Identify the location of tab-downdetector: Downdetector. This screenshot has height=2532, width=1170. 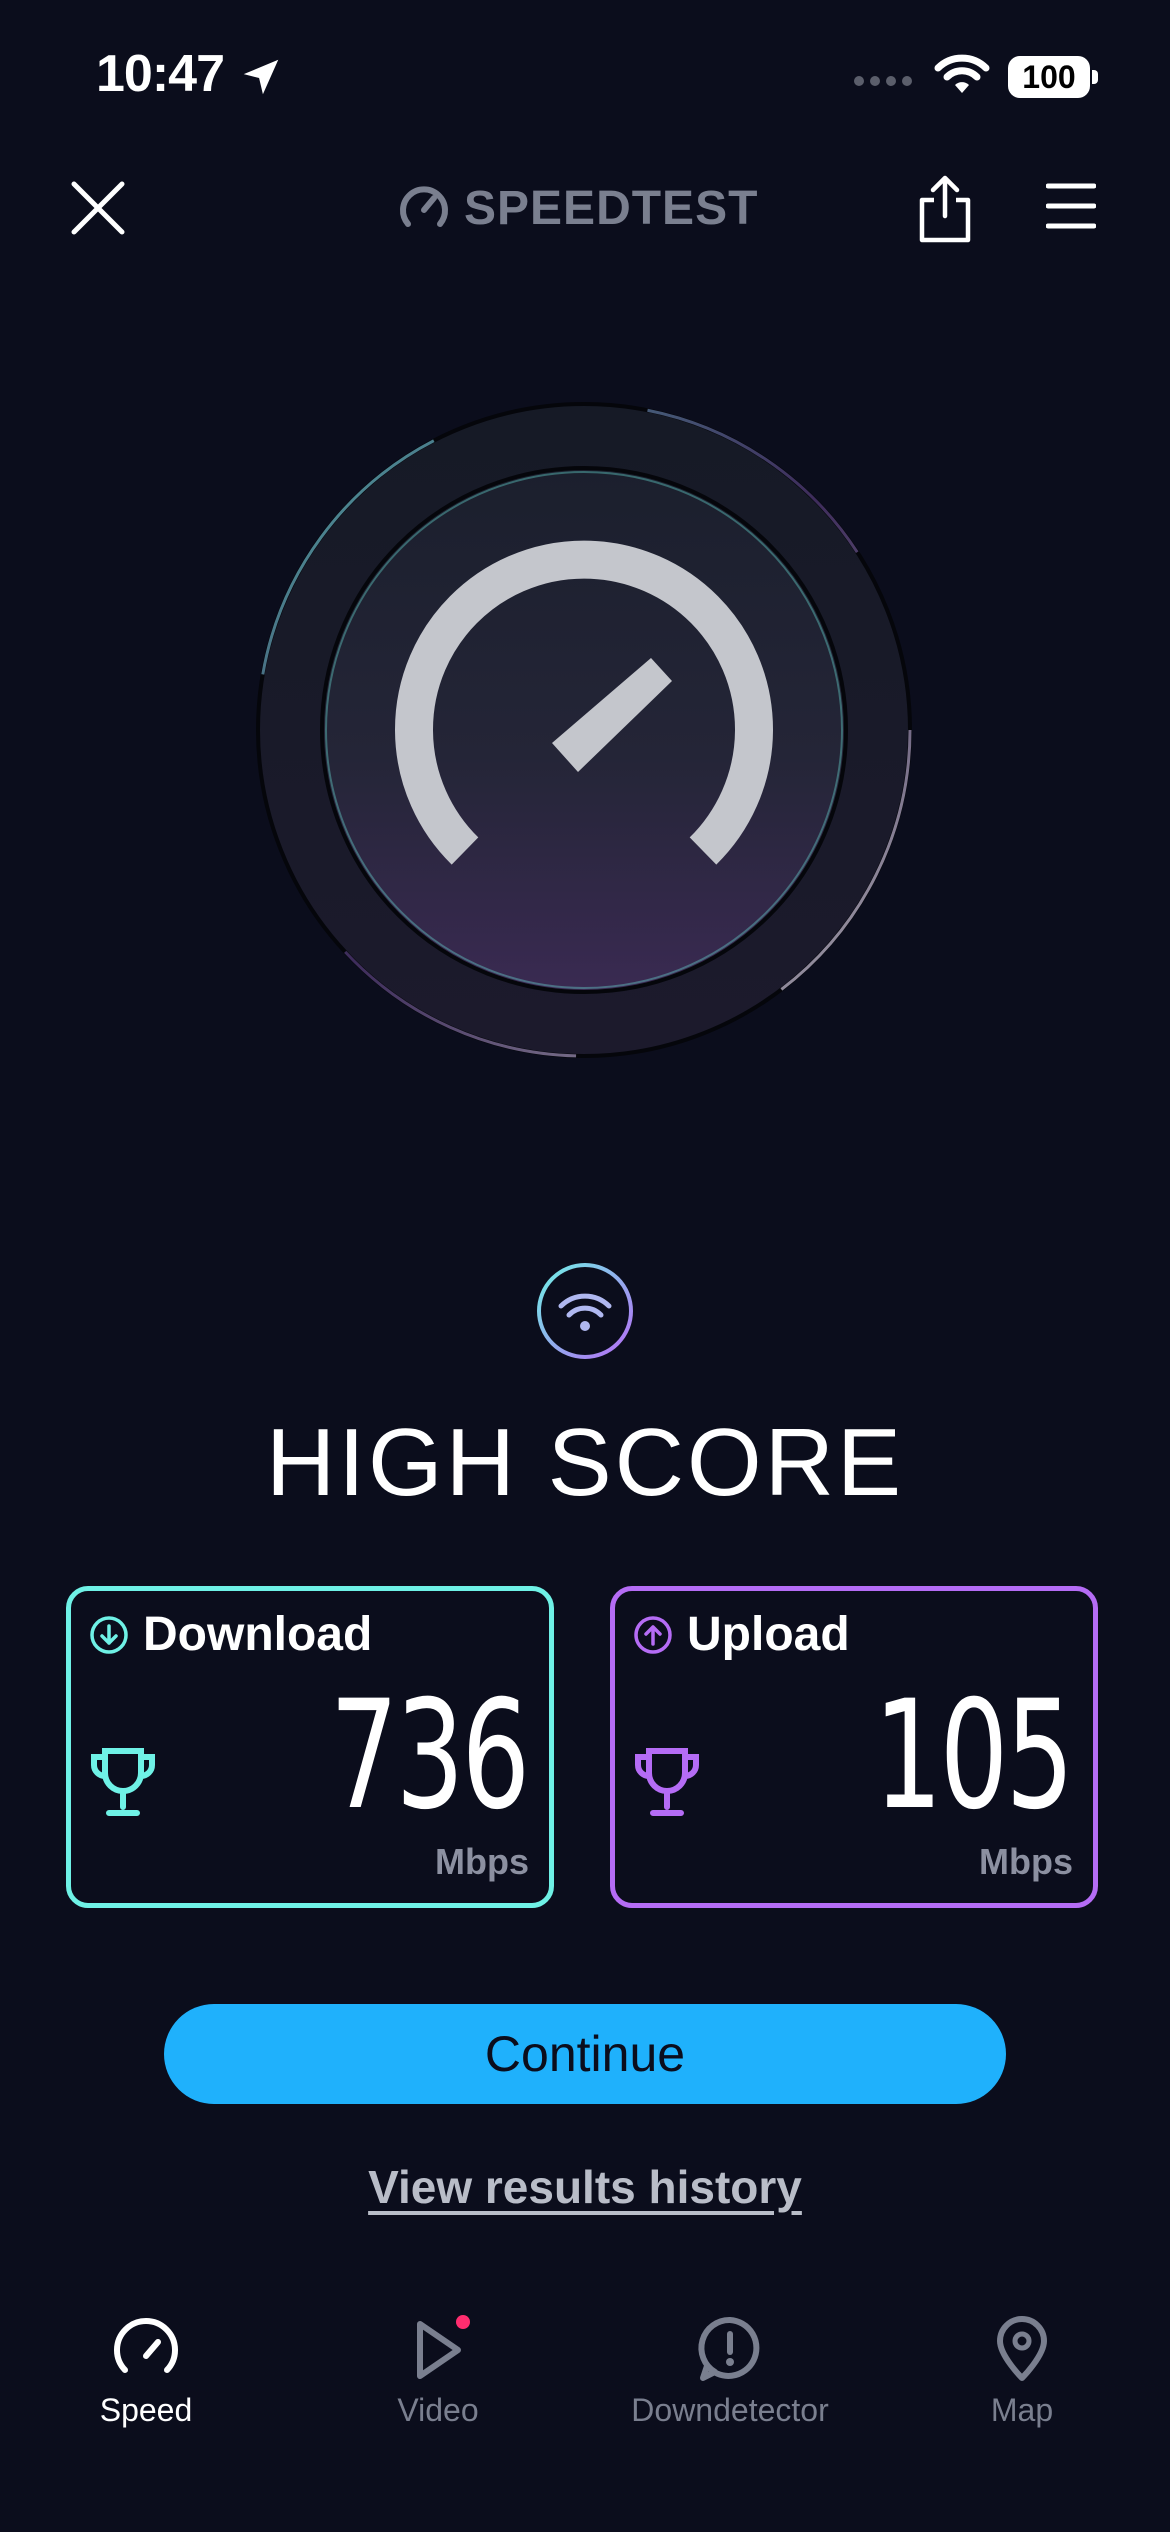
(730, 2370).